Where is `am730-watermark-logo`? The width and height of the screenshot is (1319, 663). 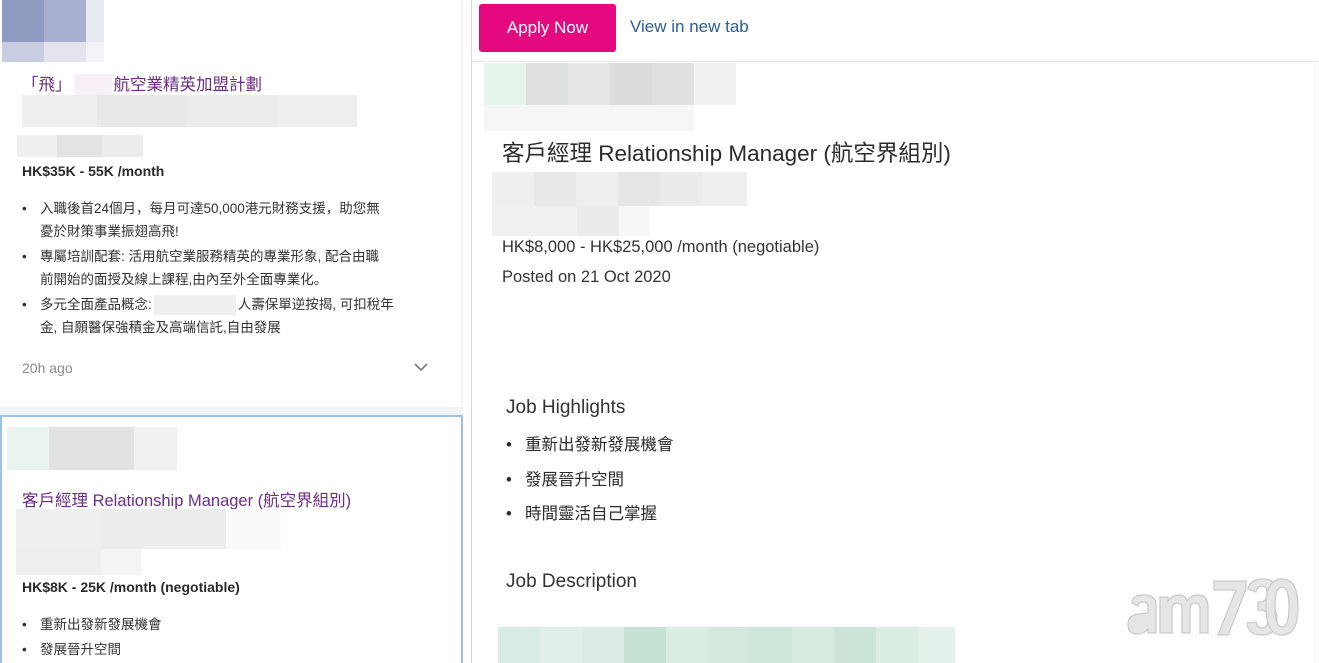 am730-watermark-logo is located at coordinates (1213, 607).